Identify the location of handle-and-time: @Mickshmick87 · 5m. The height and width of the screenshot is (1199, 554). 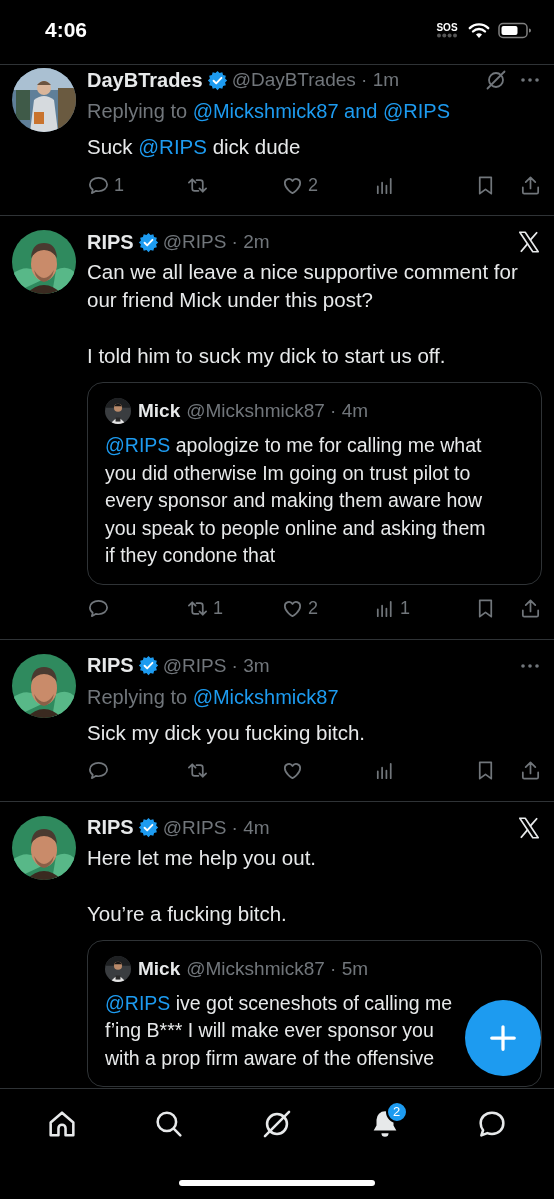
(277, 968).